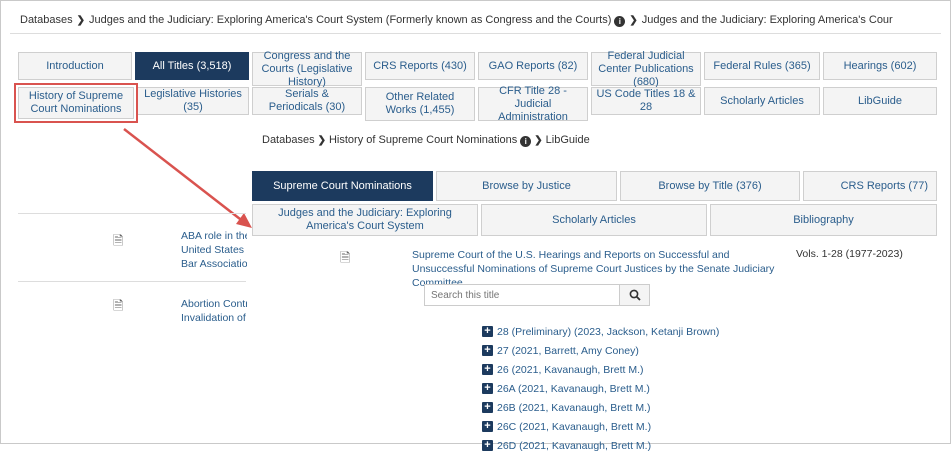  What do you see at coordinates (522, 295) in the screenshot?
I see `search-input` at bounding box center [522, 295].